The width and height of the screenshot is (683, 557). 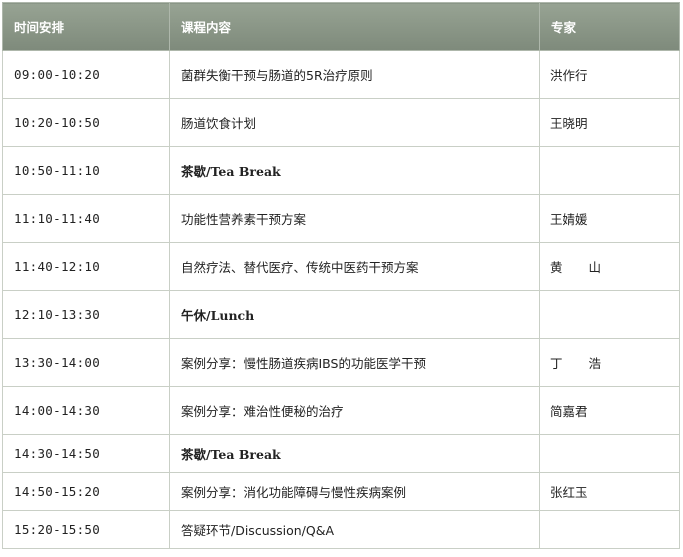 What do you see at coordinates (86, 314) in the screenshot?
I see `time-cell: 12:10-13:30` at bounding box center [86, 314].